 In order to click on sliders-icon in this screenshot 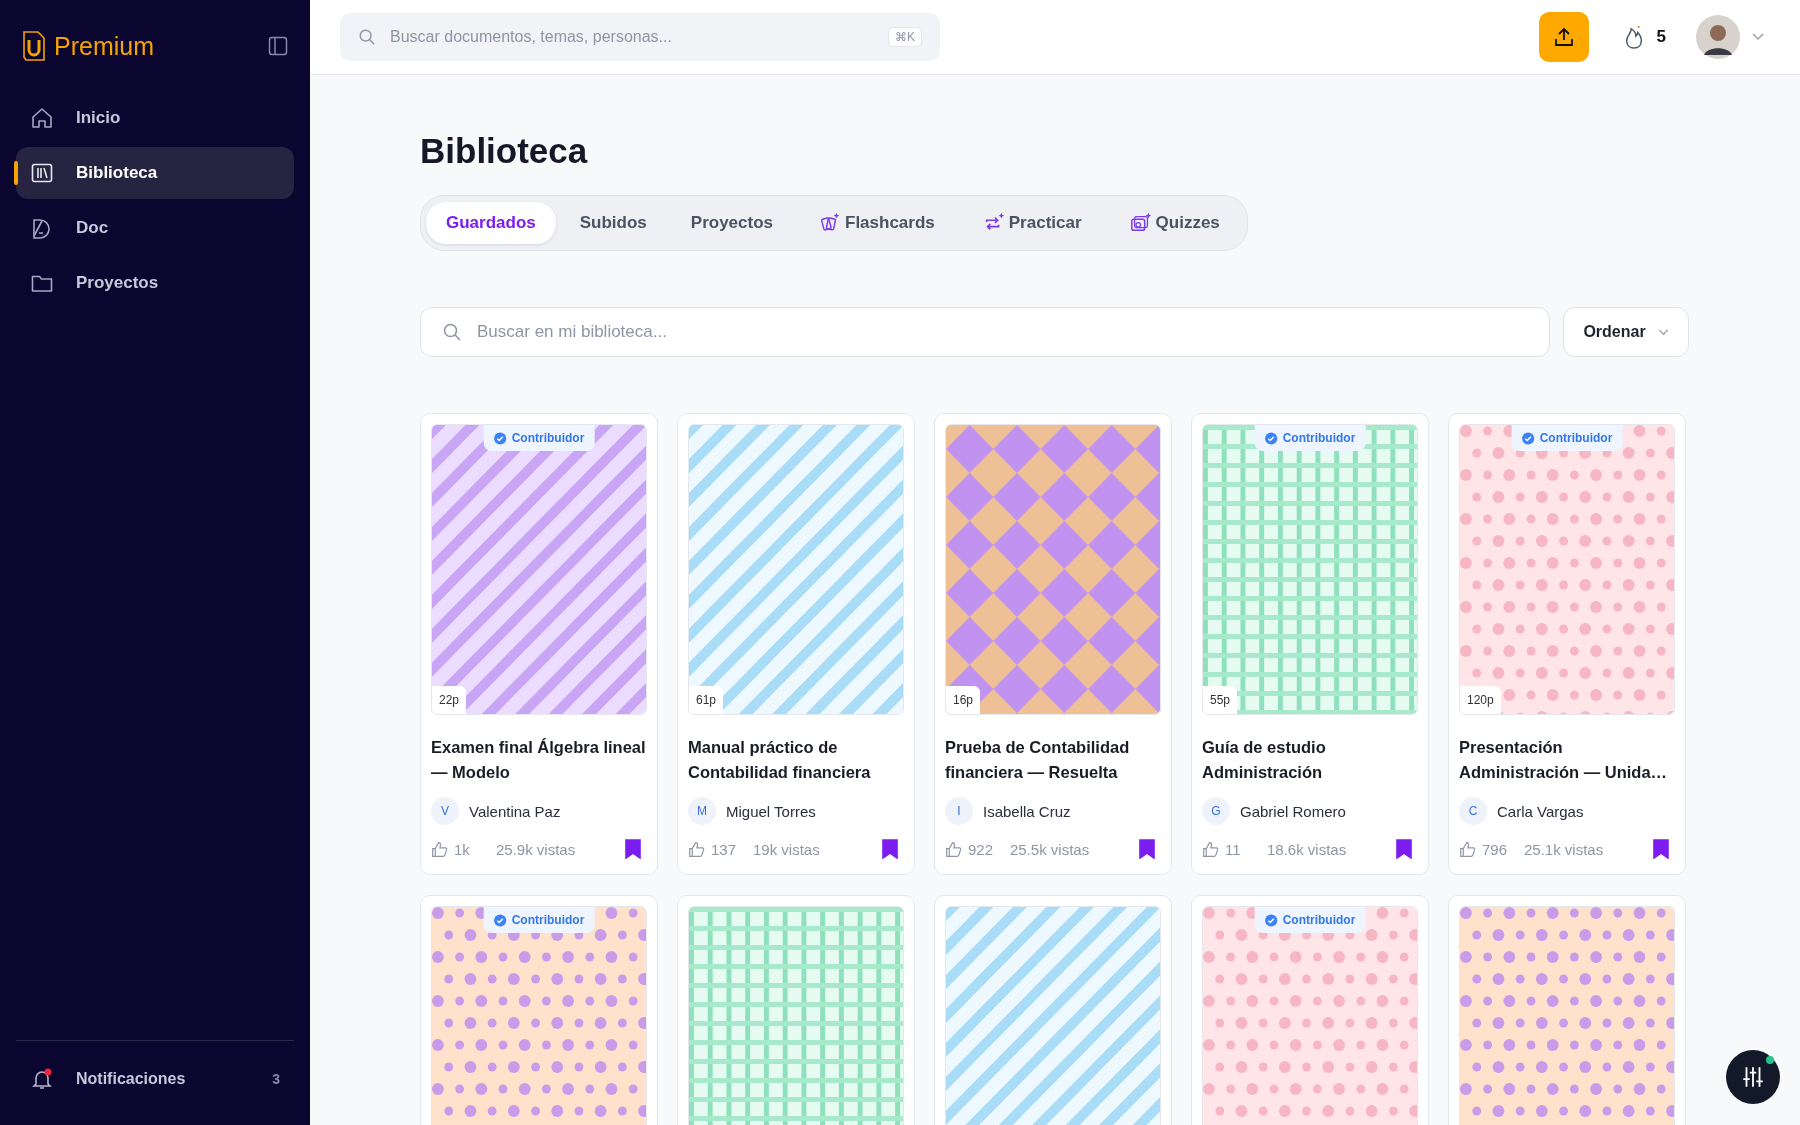, I will do `click(1753, 1077)`.